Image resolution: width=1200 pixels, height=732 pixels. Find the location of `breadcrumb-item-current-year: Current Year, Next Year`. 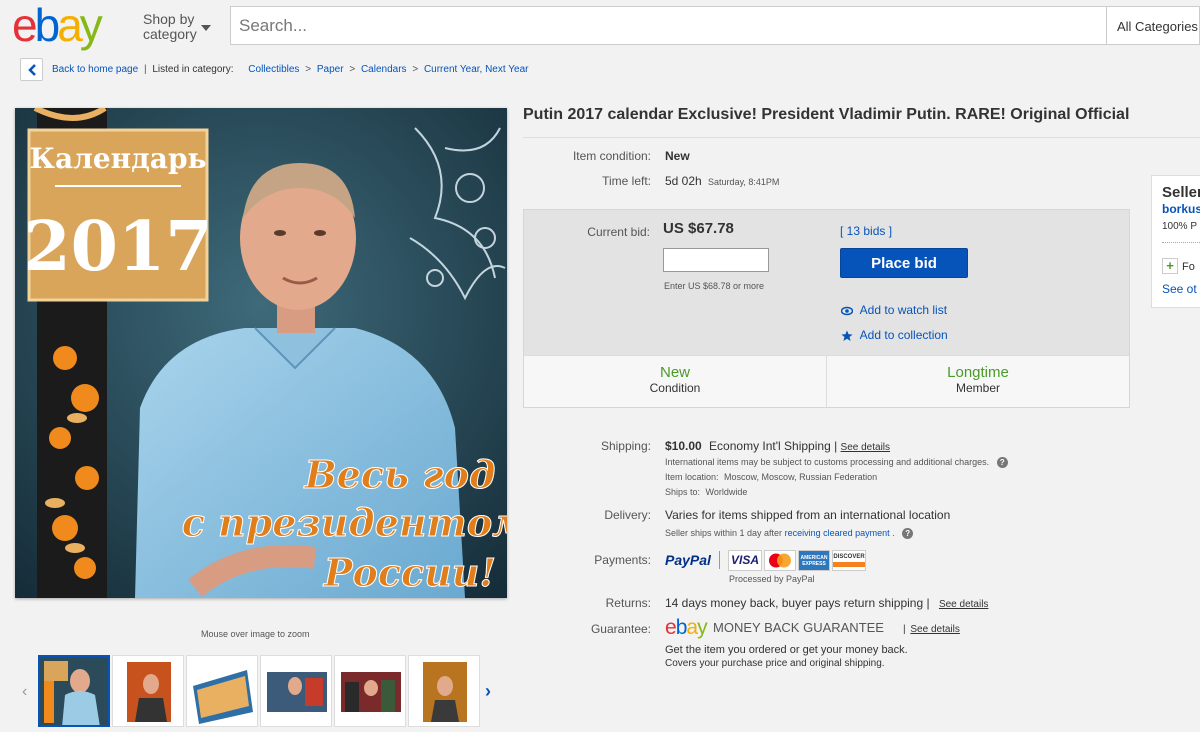

breadcrumb-item-current-year: Current Year, Next Year is located at coordinates (476, 69).